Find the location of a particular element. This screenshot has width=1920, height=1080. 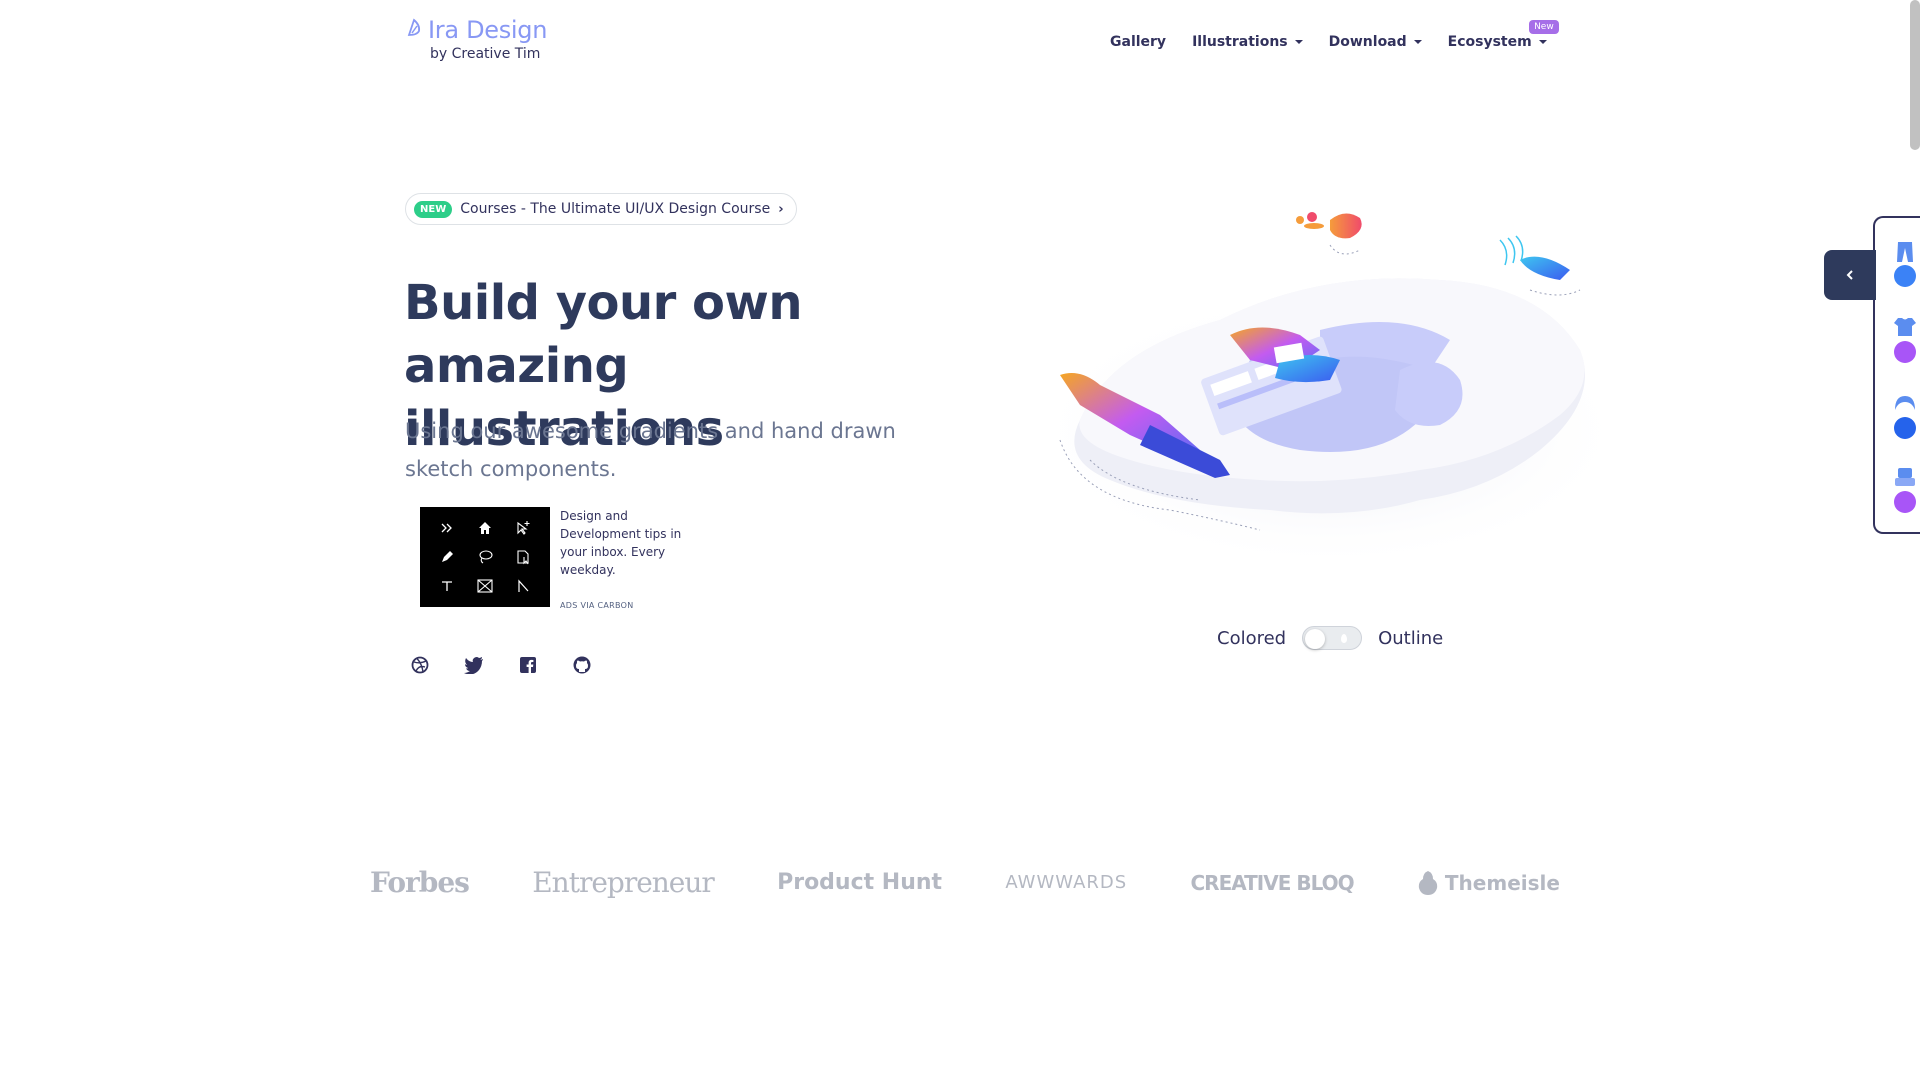

pants-icon is located at coordinates (1905, 264).